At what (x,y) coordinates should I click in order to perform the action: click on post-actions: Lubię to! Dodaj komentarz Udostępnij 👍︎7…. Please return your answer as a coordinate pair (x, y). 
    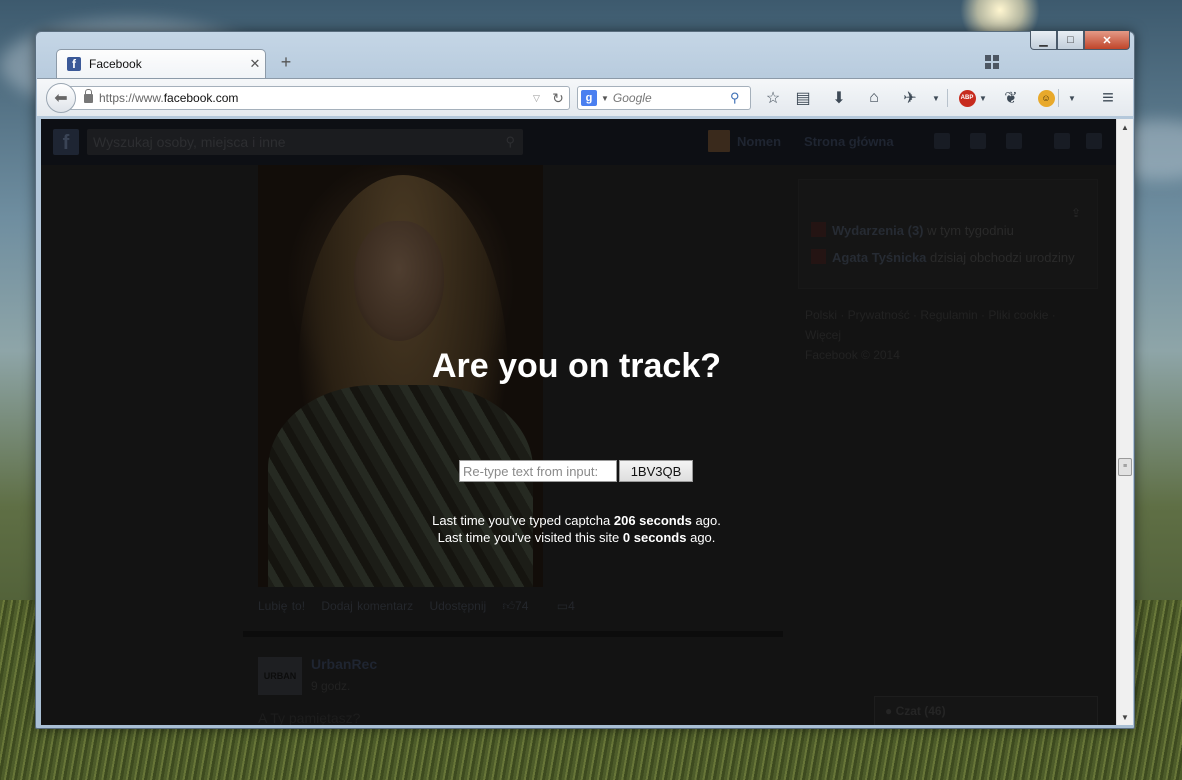
    Looking at the image, I should click on (428, 606).